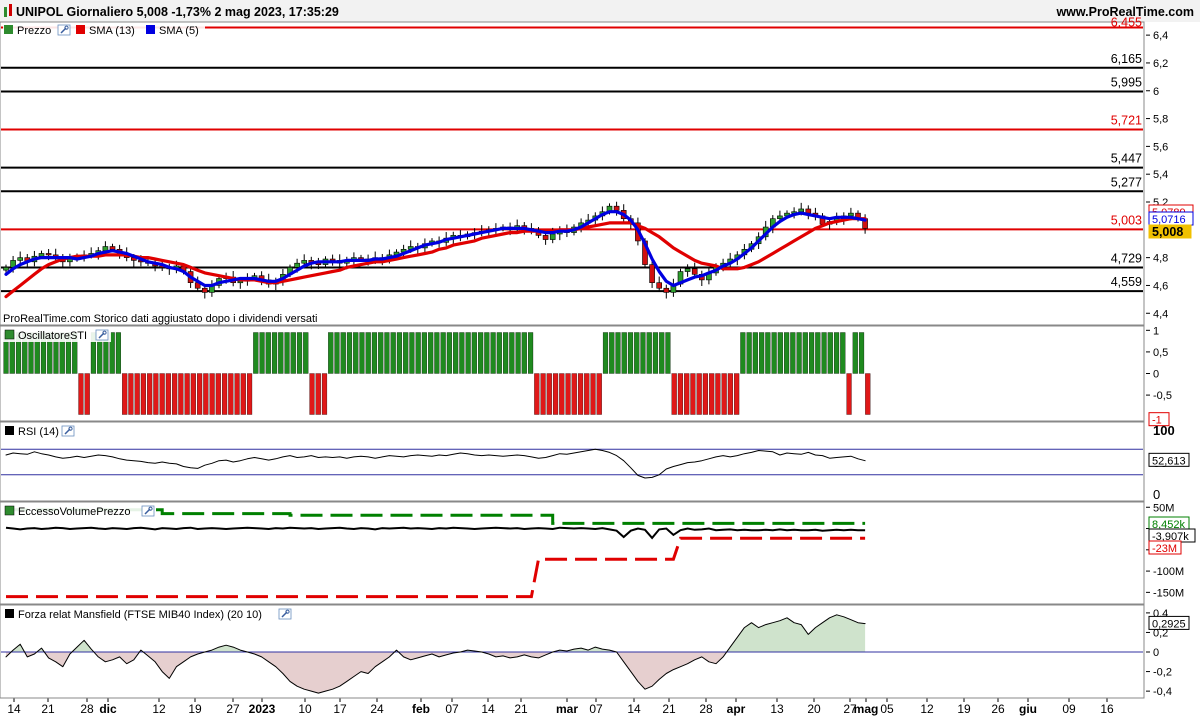  Describe the element at coordinates (595, 462) in the screenshot. I see `rsi-panel: 10050052,613` at that location.